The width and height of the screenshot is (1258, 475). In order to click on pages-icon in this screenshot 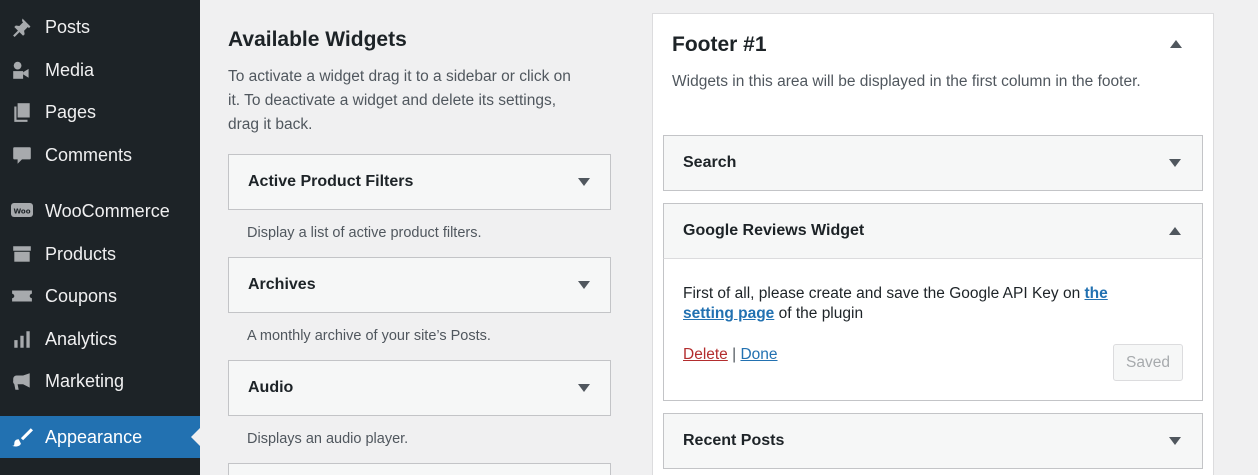, I will do `click(22, 112)`.